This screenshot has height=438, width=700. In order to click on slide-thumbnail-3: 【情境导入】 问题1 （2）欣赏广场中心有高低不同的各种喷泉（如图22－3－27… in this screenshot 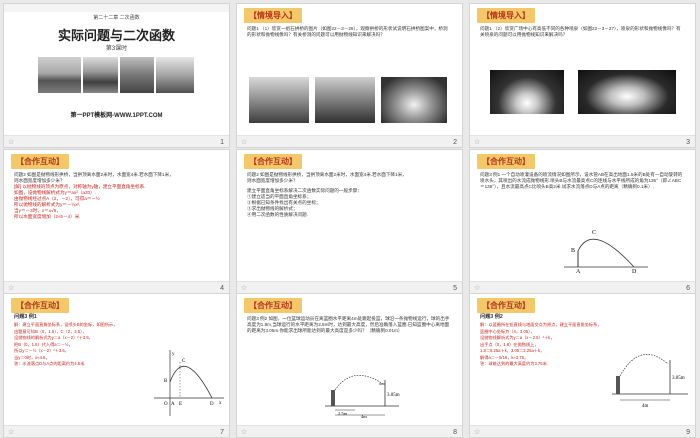, I will do `click(582, 75)`.